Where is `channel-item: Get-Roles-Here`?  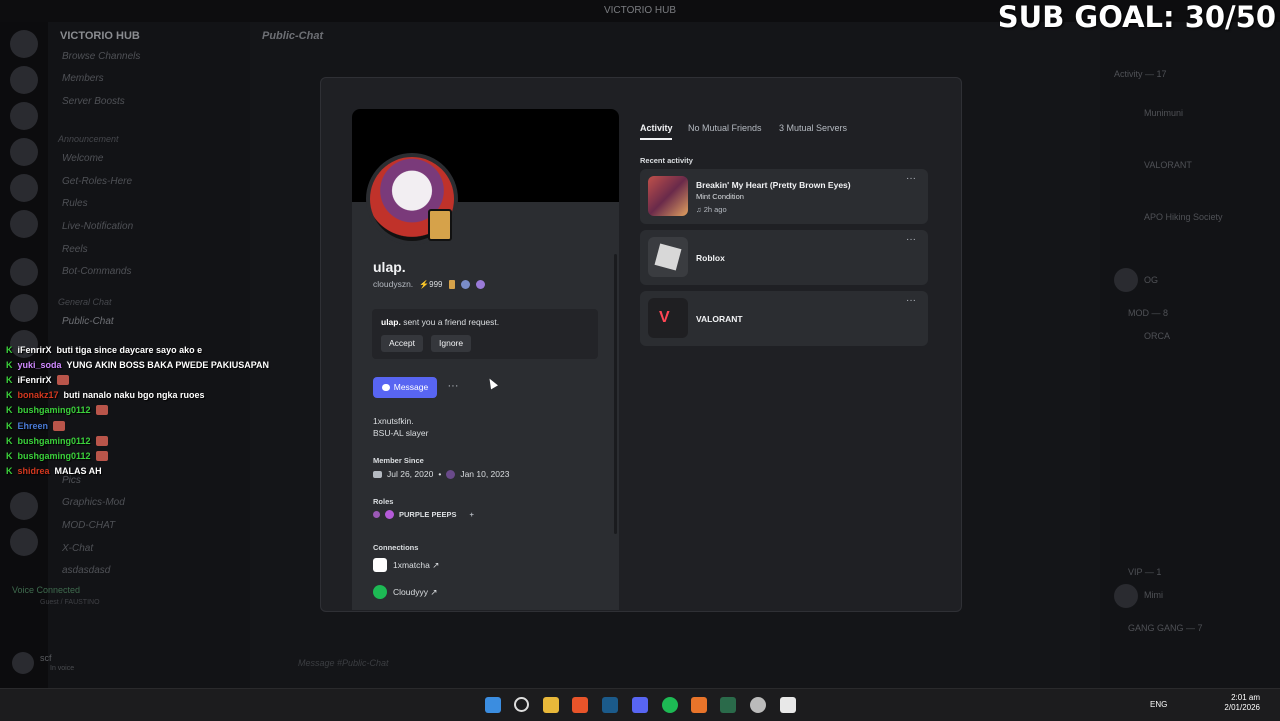
channel-item: Get-Roles-Here is located at coordinates (97, 181).